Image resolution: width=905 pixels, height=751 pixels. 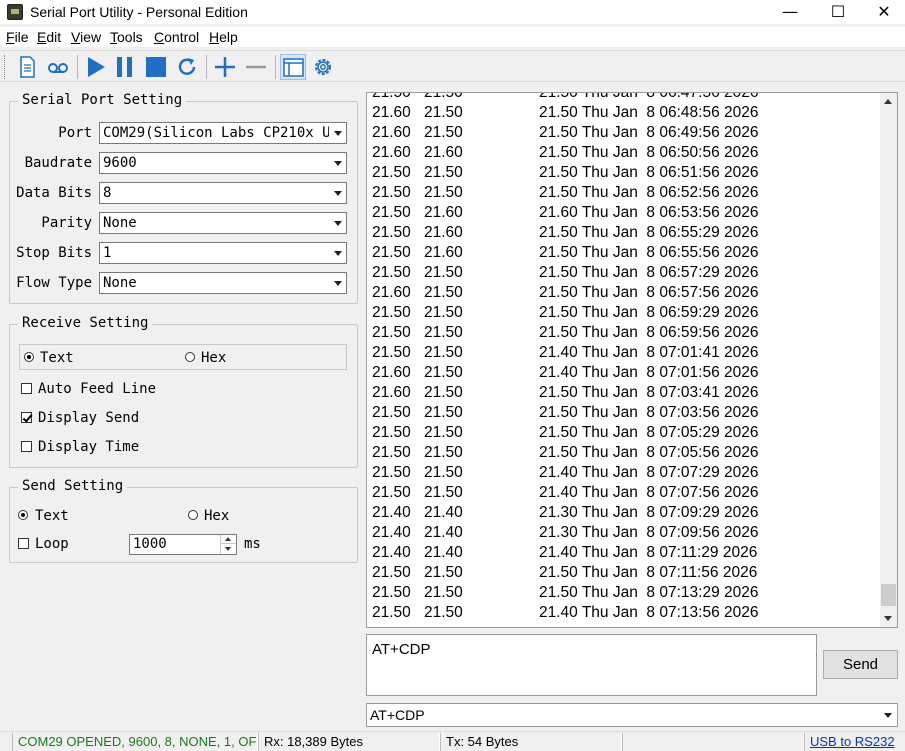 I want to click on receive-cell: 21.50 Thu Jan 8 06:52:56 2026, so click(x=649, y=192).